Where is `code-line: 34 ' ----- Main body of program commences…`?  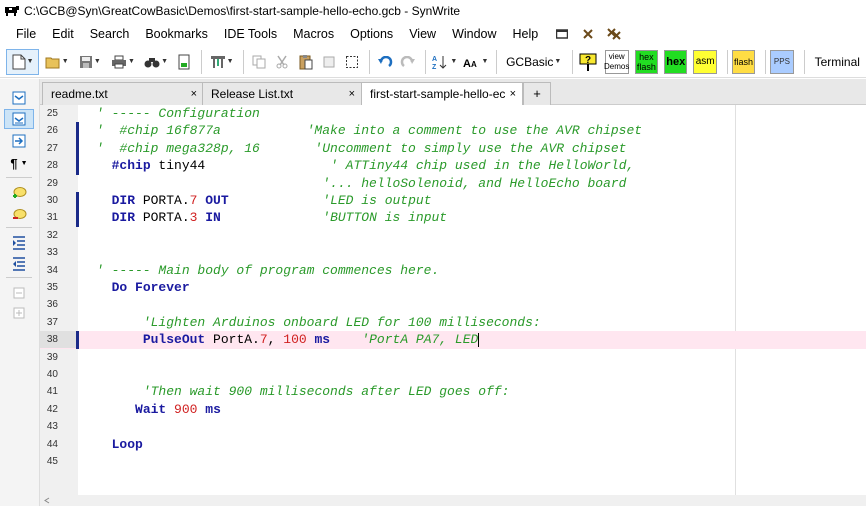
code-line: 34 ' ----- Main body of program commences… is located at coordinates (453, 270).